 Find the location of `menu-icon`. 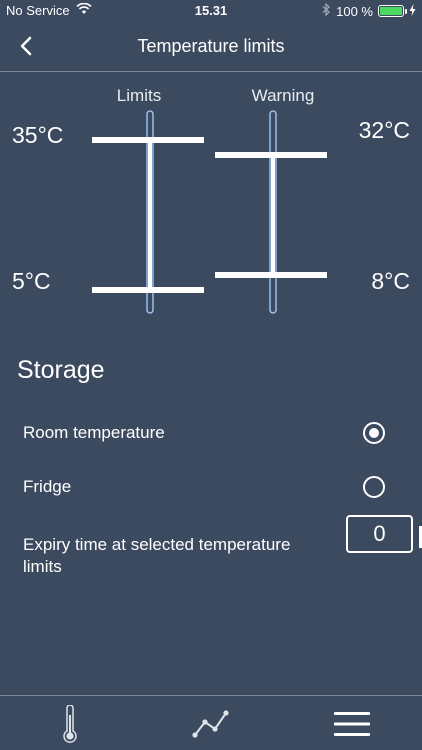

menu-icon is located at coordinates (352, 723).